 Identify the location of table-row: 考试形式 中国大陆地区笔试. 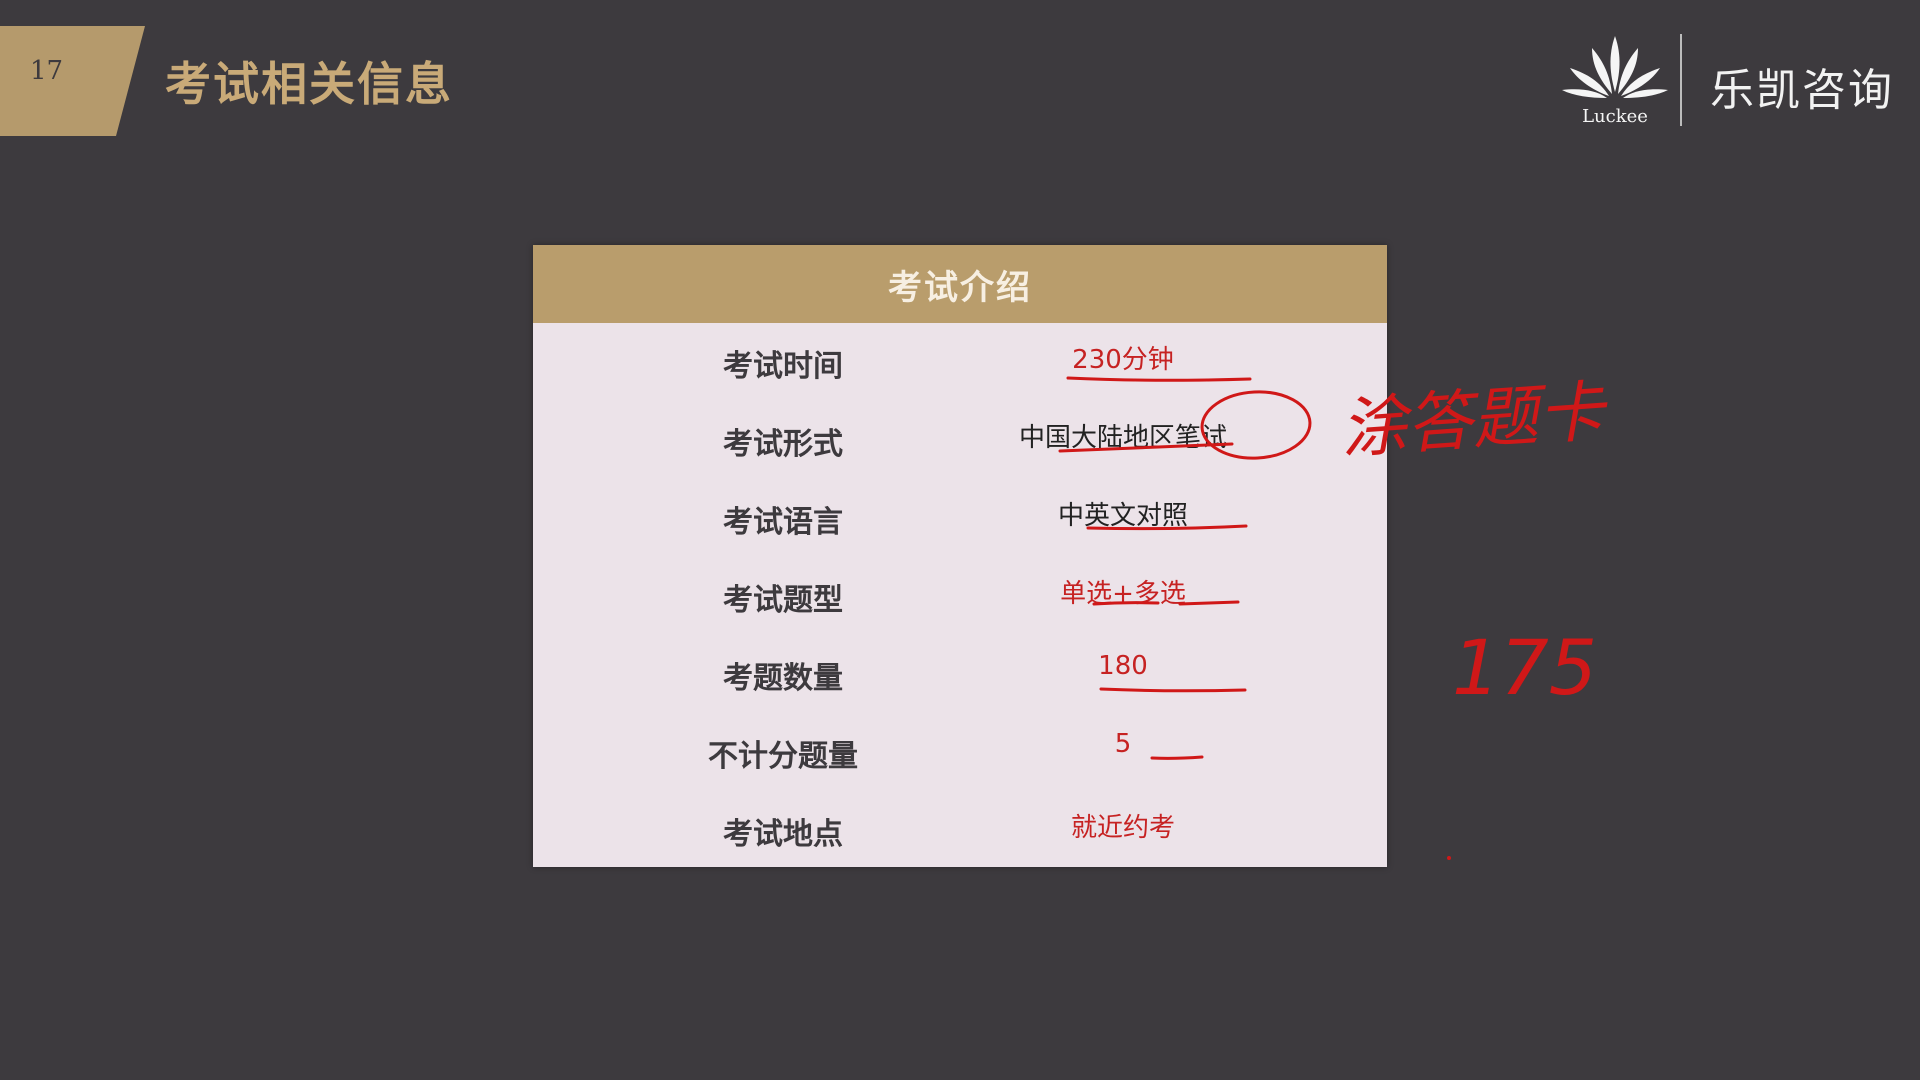
(960, 440).